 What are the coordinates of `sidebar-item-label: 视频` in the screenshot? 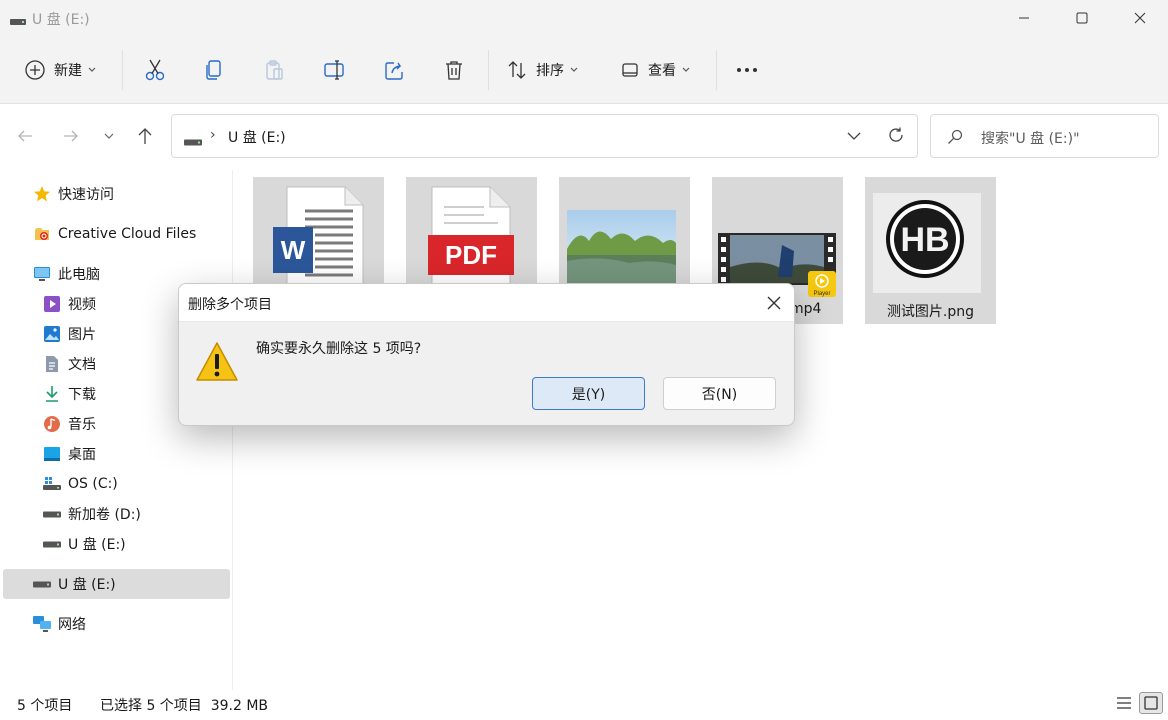 It's located at (82, 305).